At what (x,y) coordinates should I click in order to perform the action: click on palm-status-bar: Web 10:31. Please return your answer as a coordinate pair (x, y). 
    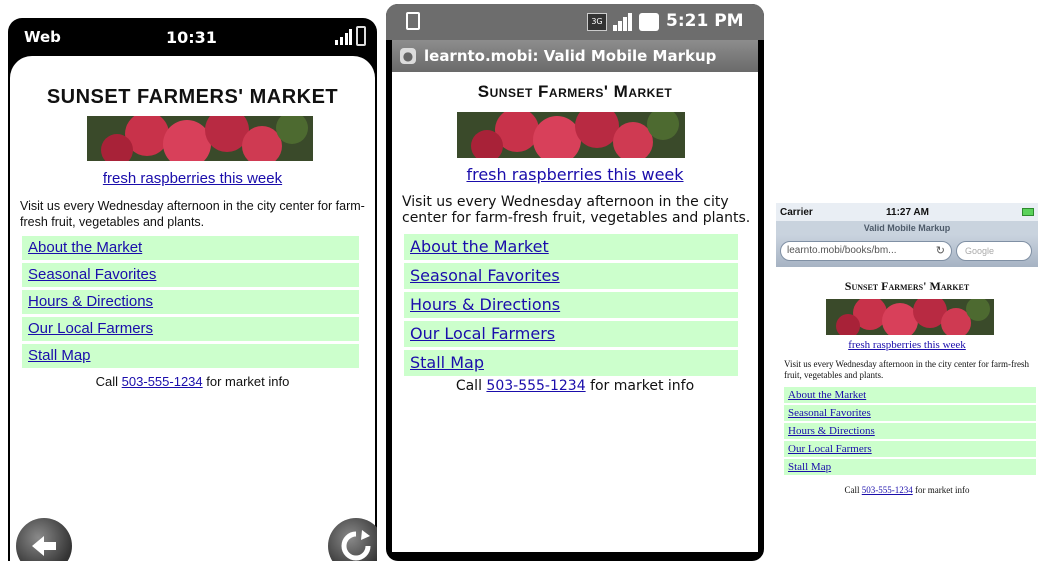
    Looking at the image, I should click on (192, 38).